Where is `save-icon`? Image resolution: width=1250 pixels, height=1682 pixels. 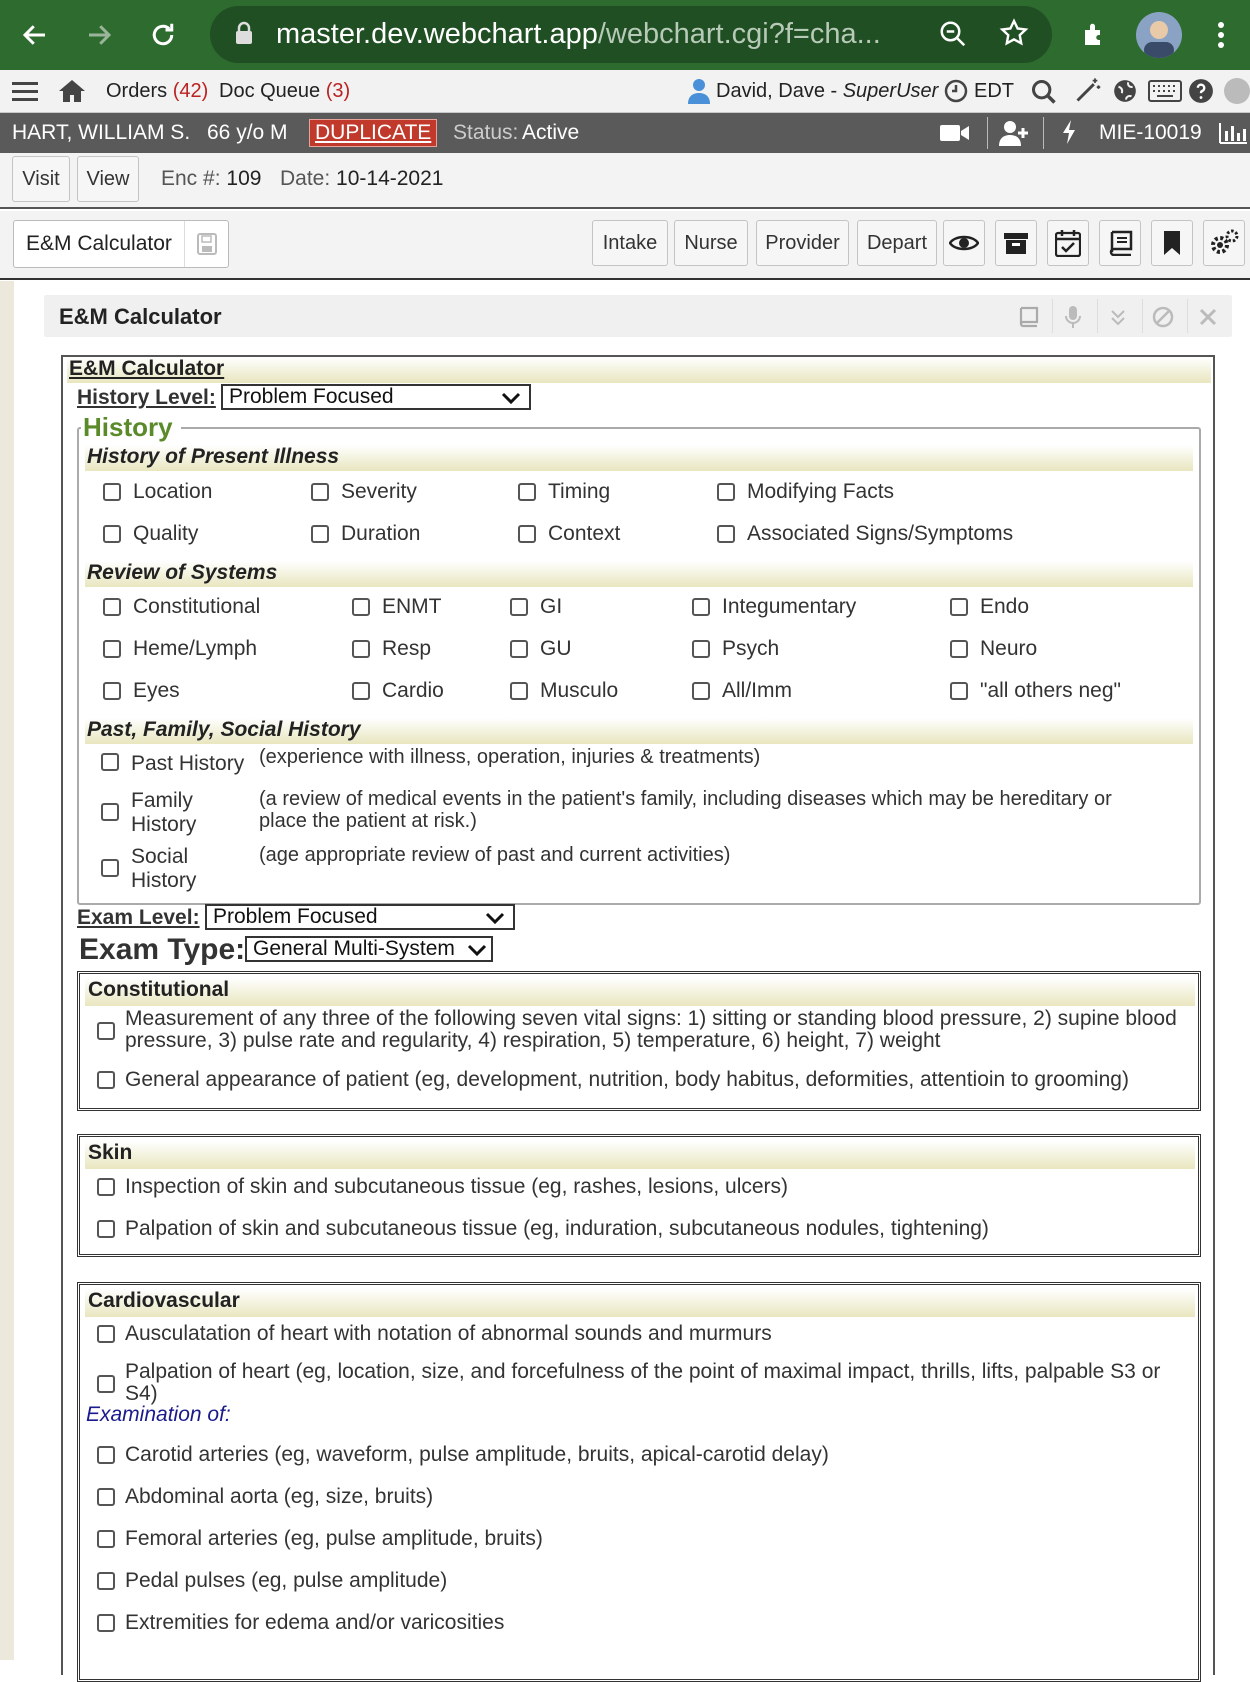
save-icon is located at coordinates (207, 246).